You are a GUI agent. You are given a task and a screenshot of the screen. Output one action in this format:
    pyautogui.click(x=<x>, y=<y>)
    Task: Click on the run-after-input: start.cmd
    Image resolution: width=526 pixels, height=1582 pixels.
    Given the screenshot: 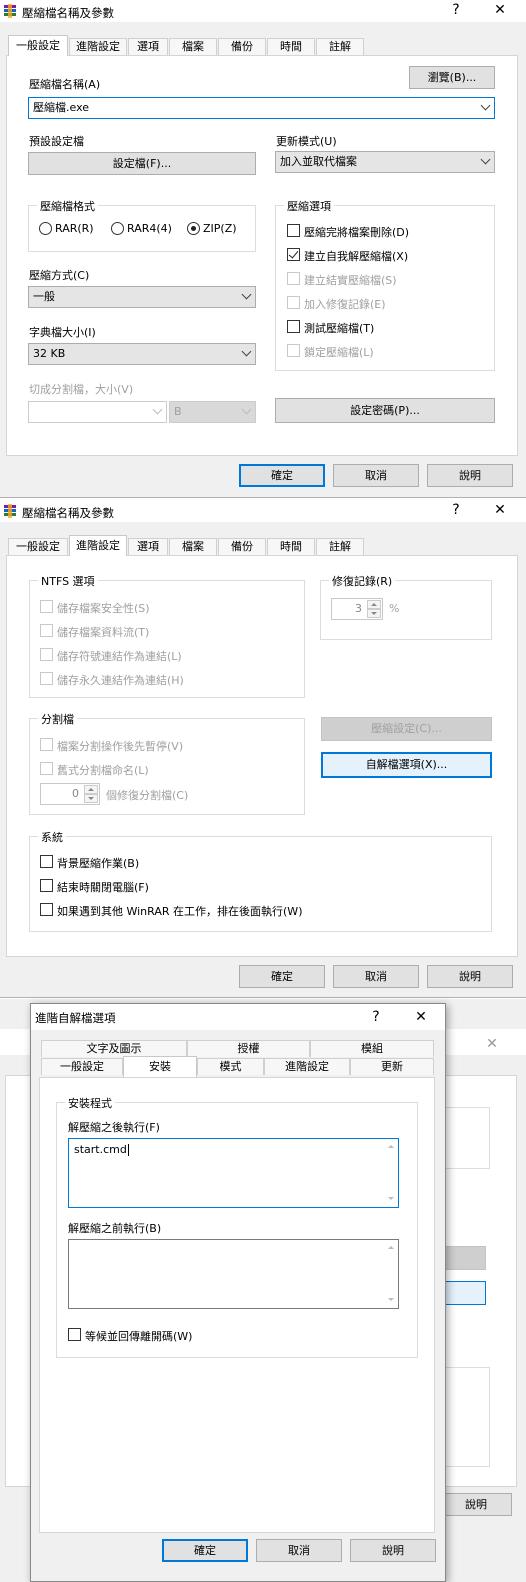 What is the action you would take?
    pyautogui.click(x=233, y=1173)
    